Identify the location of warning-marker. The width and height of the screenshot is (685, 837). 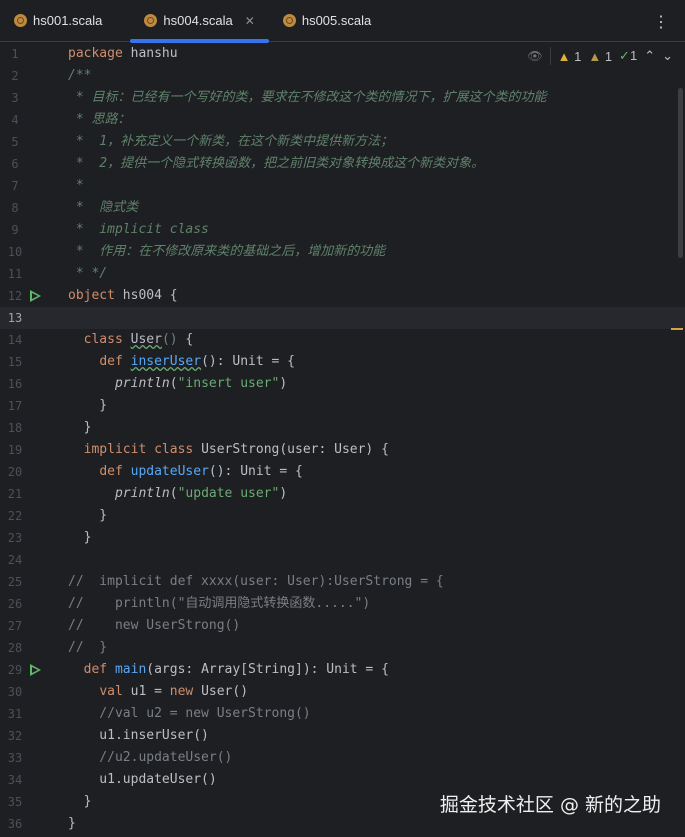
(677, 329).